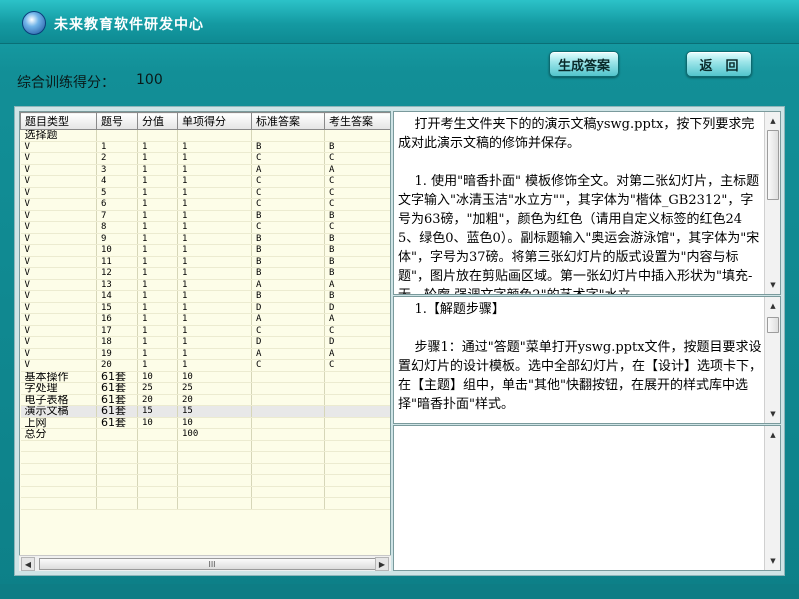 The image size is (799, 599). I want to click on table-row: 上网 61套 10 10, so click(205, 423).